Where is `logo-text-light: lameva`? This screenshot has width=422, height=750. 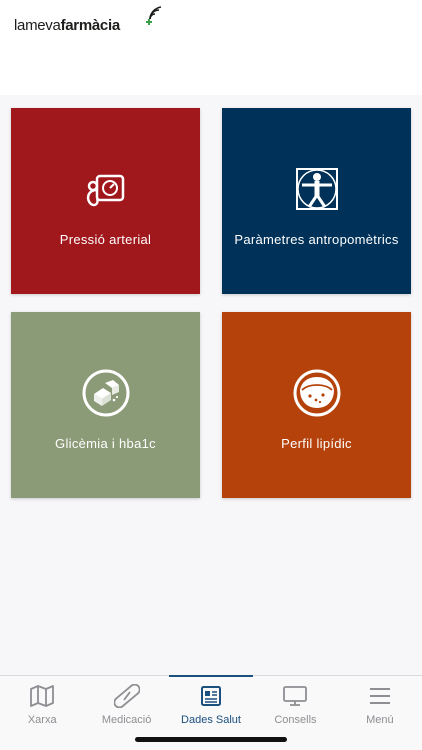
logo-text-light: lameva is located at coordinates (37, 25).